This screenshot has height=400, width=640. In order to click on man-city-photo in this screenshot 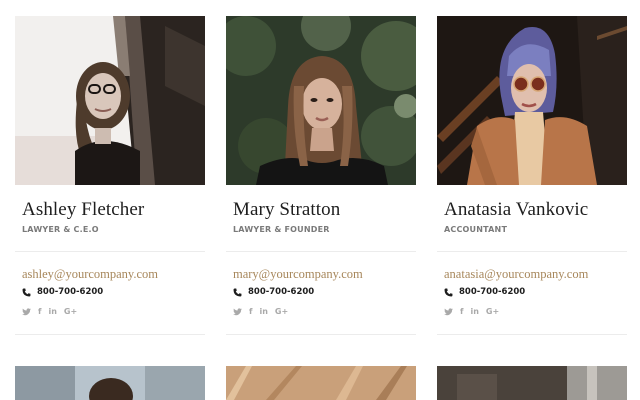, I will do `click(110, 383)`.